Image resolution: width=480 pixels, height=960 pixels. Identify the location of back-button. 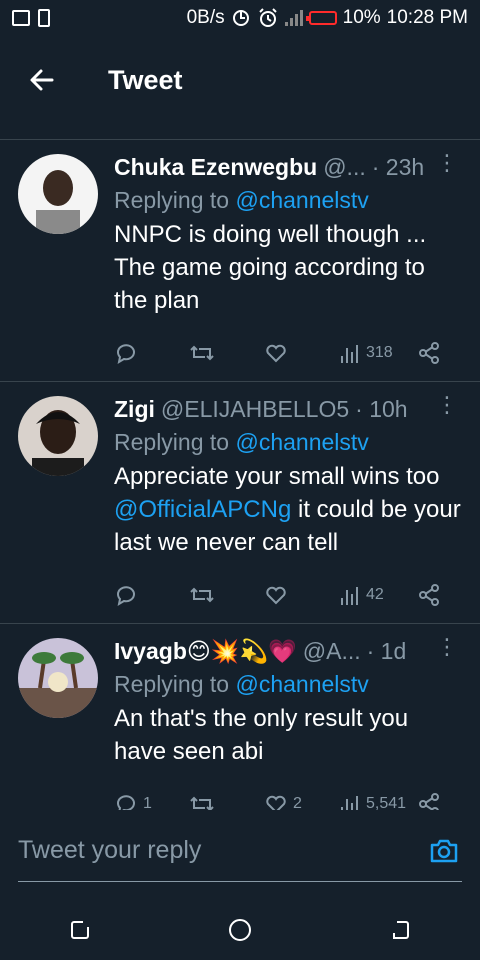
(42, 80).